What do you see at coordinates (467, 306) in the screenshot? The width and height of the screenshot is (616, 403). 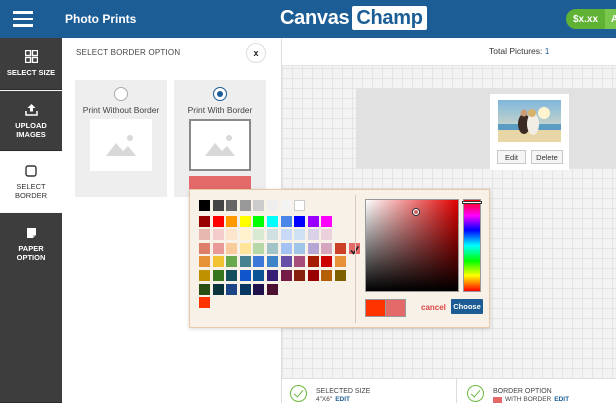 I see `choose-button: Choose` at bounding box center [467, 306].